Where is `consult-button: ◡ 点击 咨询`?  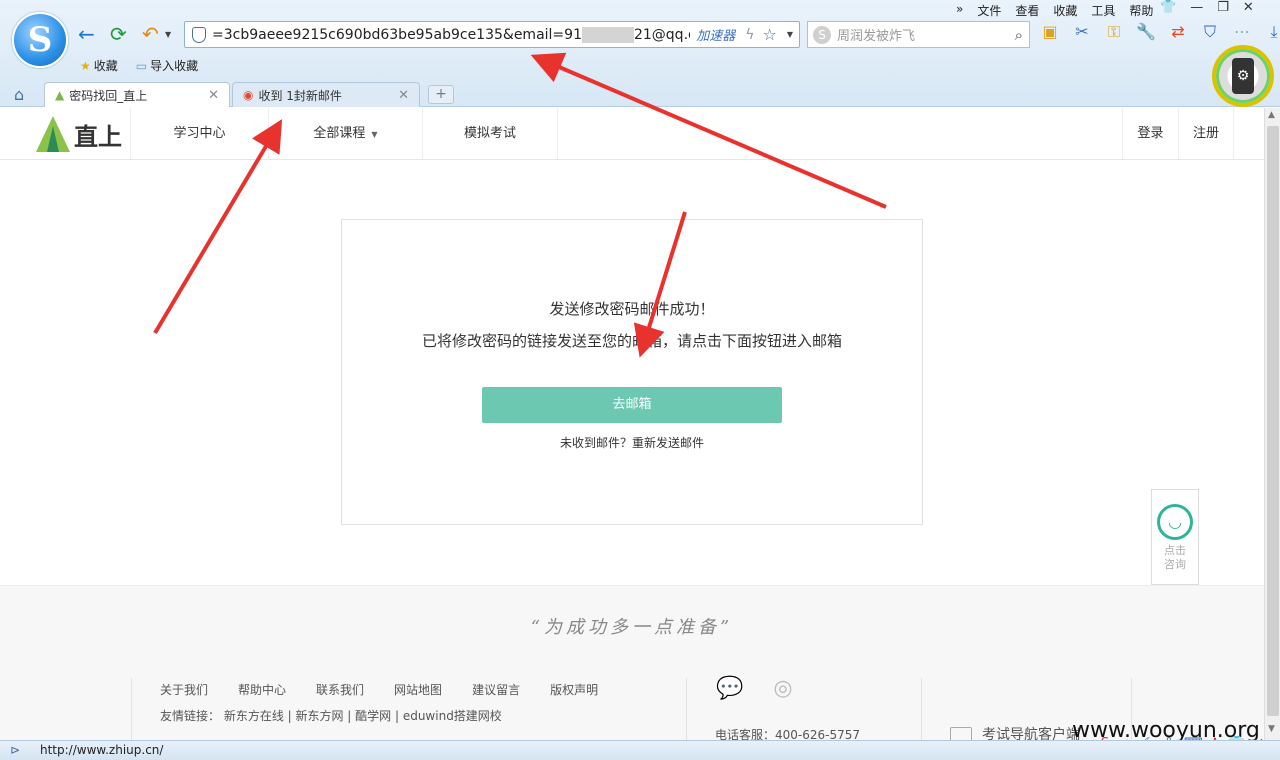
consult-button: ◡ 点击 咨询 is located at coordinates (1175, 537).